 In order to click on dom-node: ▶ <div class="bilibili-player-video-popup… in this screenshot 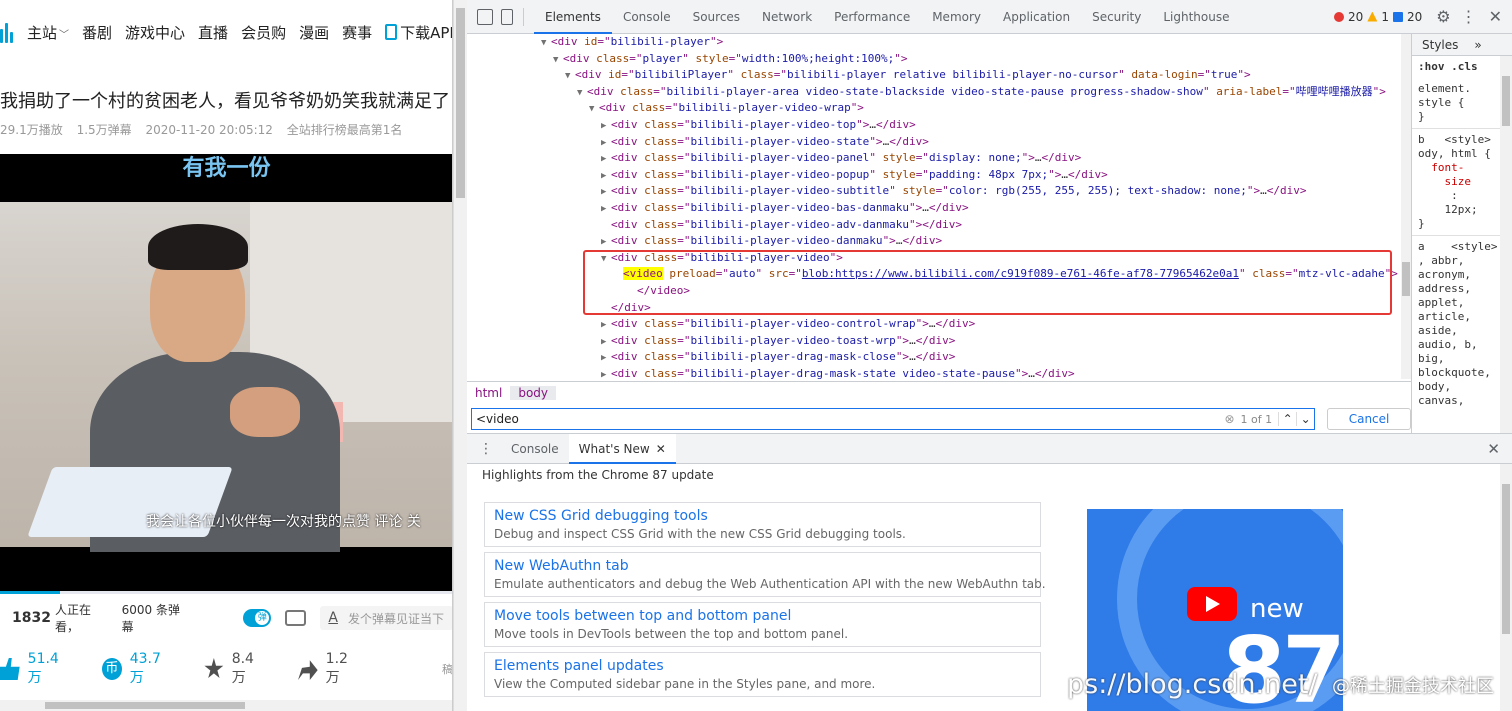, I will do `click(939, 175)`.